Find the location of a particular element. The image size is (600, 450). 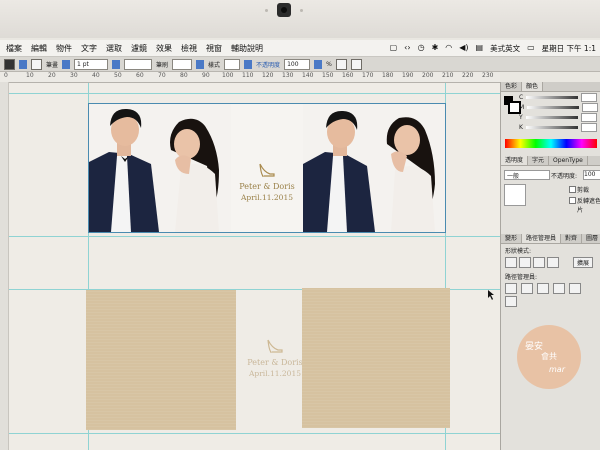

pathfinder-panel: 形狀模式: 擴展 路徑管理員: is located at coordinates (550, 277).